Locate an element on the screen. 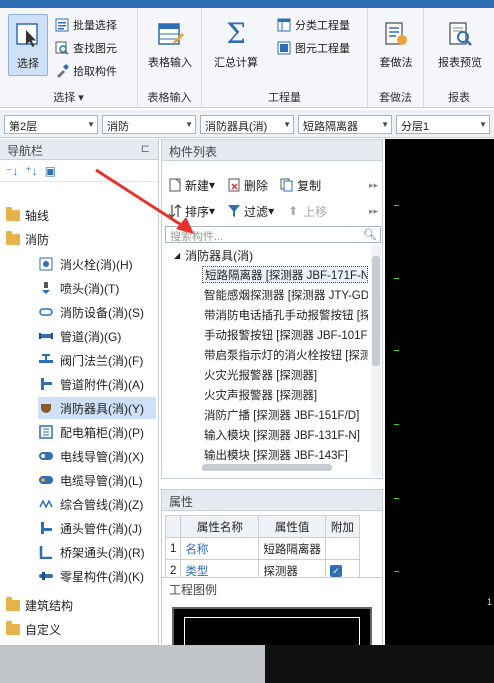 This screenshot has height=683, width=494. wire-conduit-icon is located at coordinates (46, 456).